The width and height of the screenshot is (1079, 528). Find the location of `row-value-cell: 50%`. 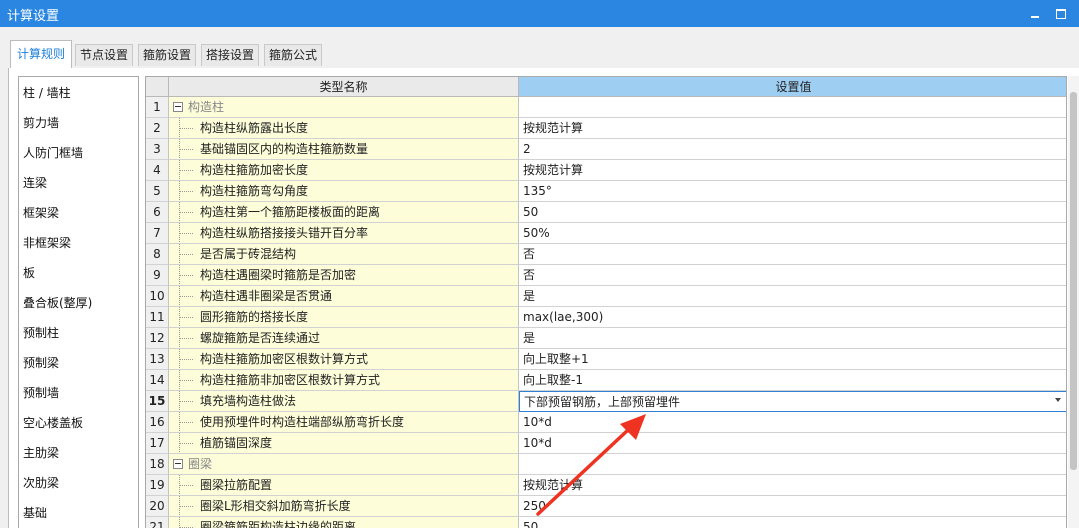

row-value-cell: 50% is located at coordinates (792, 233).